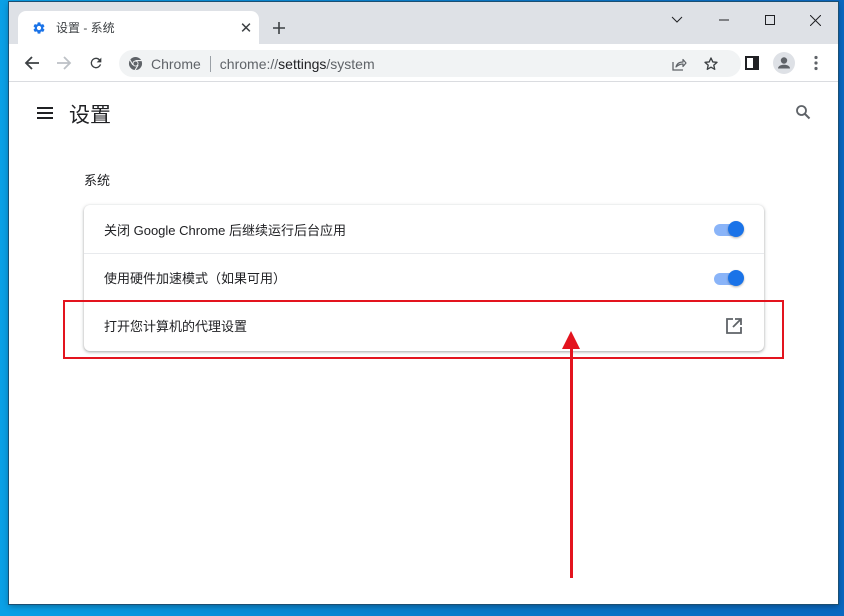 The height and width of the screenshot is (616, 844). I want to click on section-title: 系统, so click(97, 180).